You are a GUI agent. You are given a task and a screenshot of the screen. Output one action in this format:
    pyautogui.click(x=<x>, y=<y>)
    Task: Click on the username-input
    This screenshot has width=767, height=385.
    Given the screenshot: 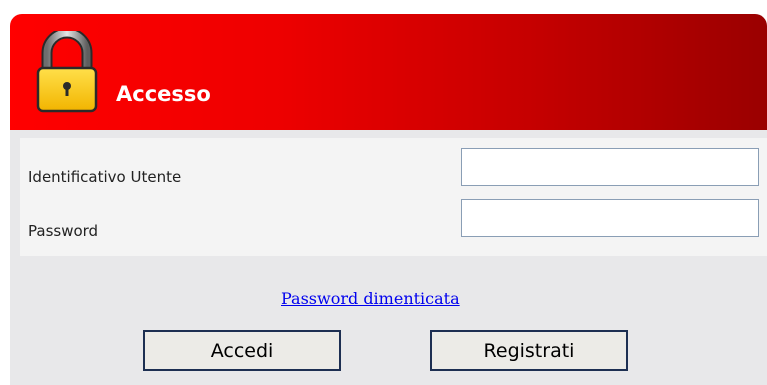 What is the action you would take?
    pyautogui.click(x=610, y=167)
    